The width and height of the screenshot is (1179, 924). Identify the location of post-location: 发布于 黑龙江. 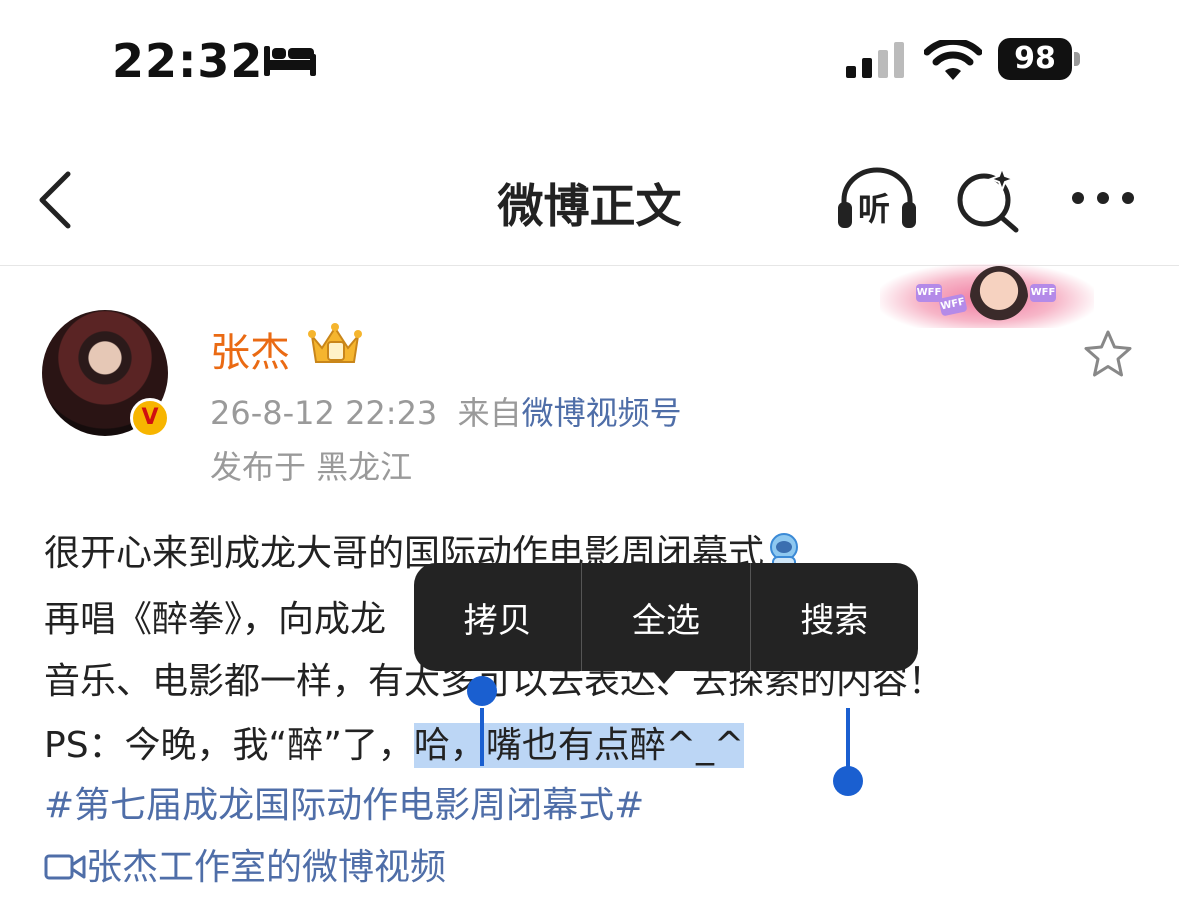
(311, 467).